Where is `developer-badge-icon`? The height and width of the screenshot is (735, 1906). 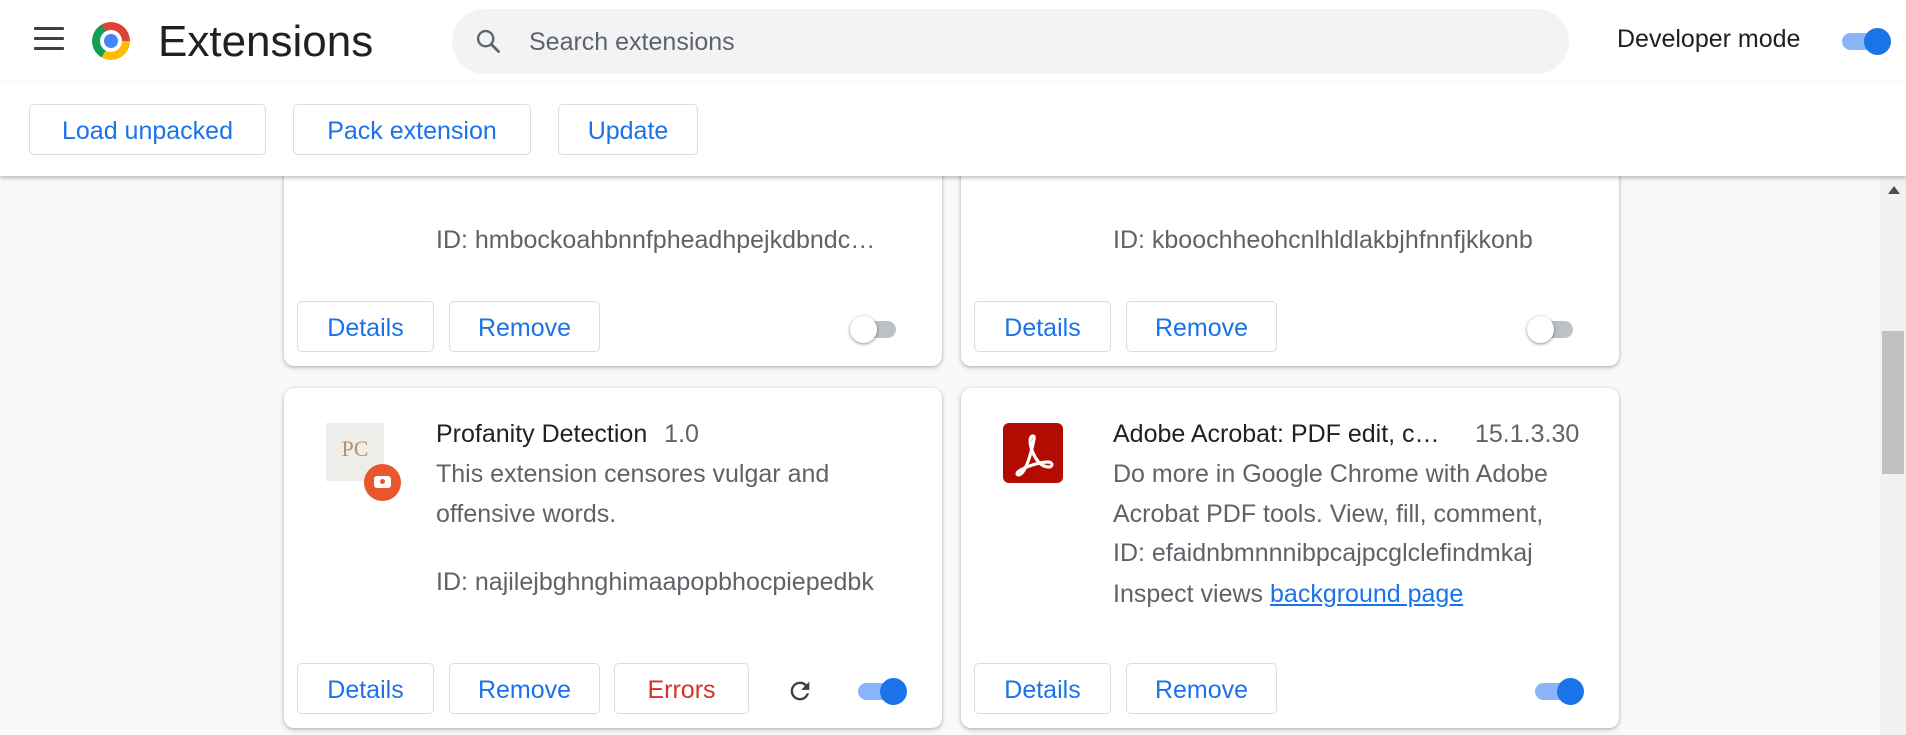 developer-badge-icon is located at coordinates (382, 482).